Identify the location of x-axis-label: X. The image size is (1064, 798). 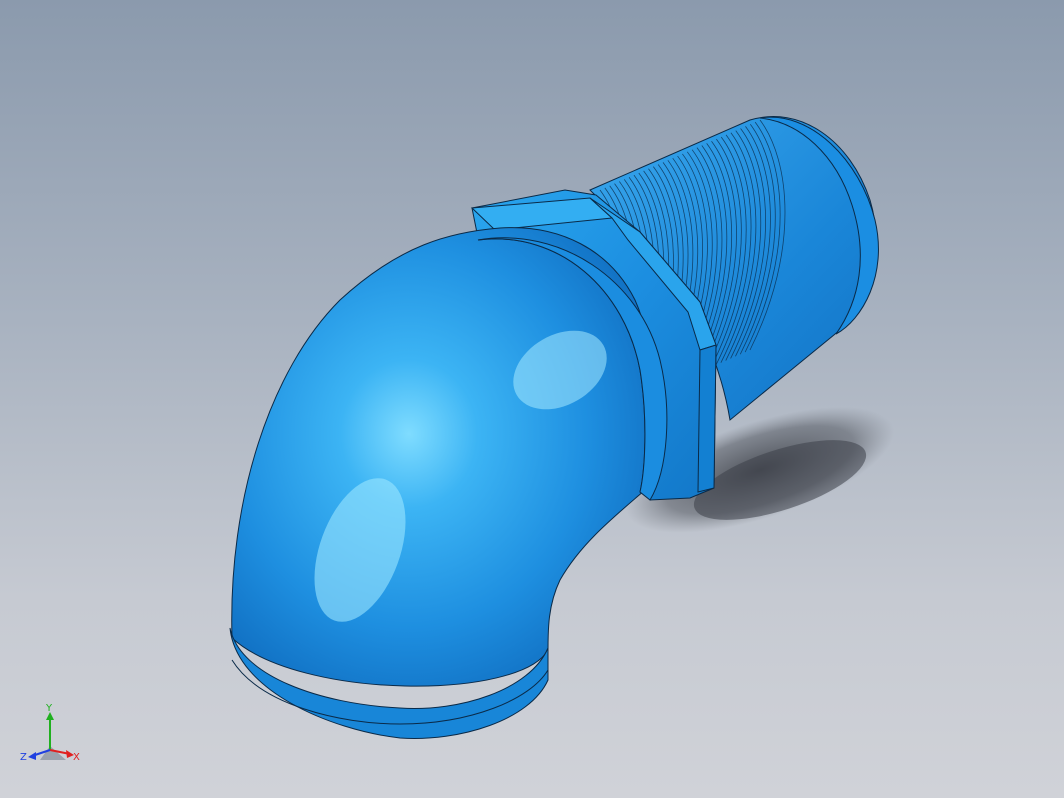
(76, 757).